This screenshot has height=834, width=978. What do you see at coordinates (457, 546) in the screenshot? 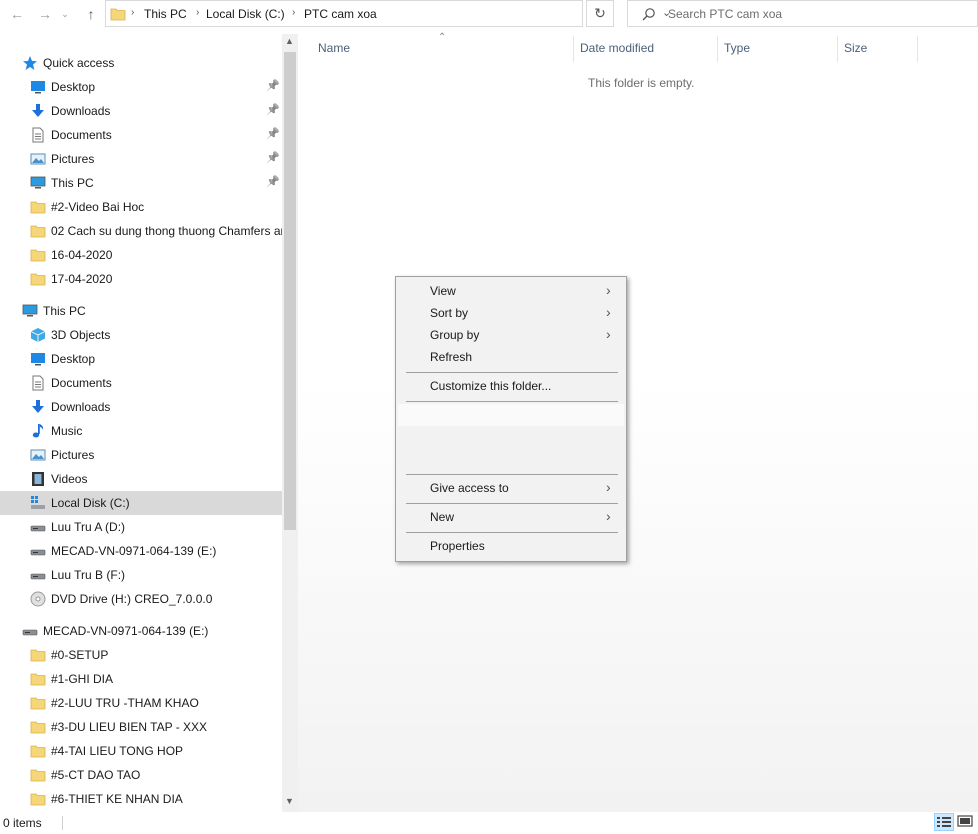
I see `menu-item-label: Properties` at bounding box center [457, 546].